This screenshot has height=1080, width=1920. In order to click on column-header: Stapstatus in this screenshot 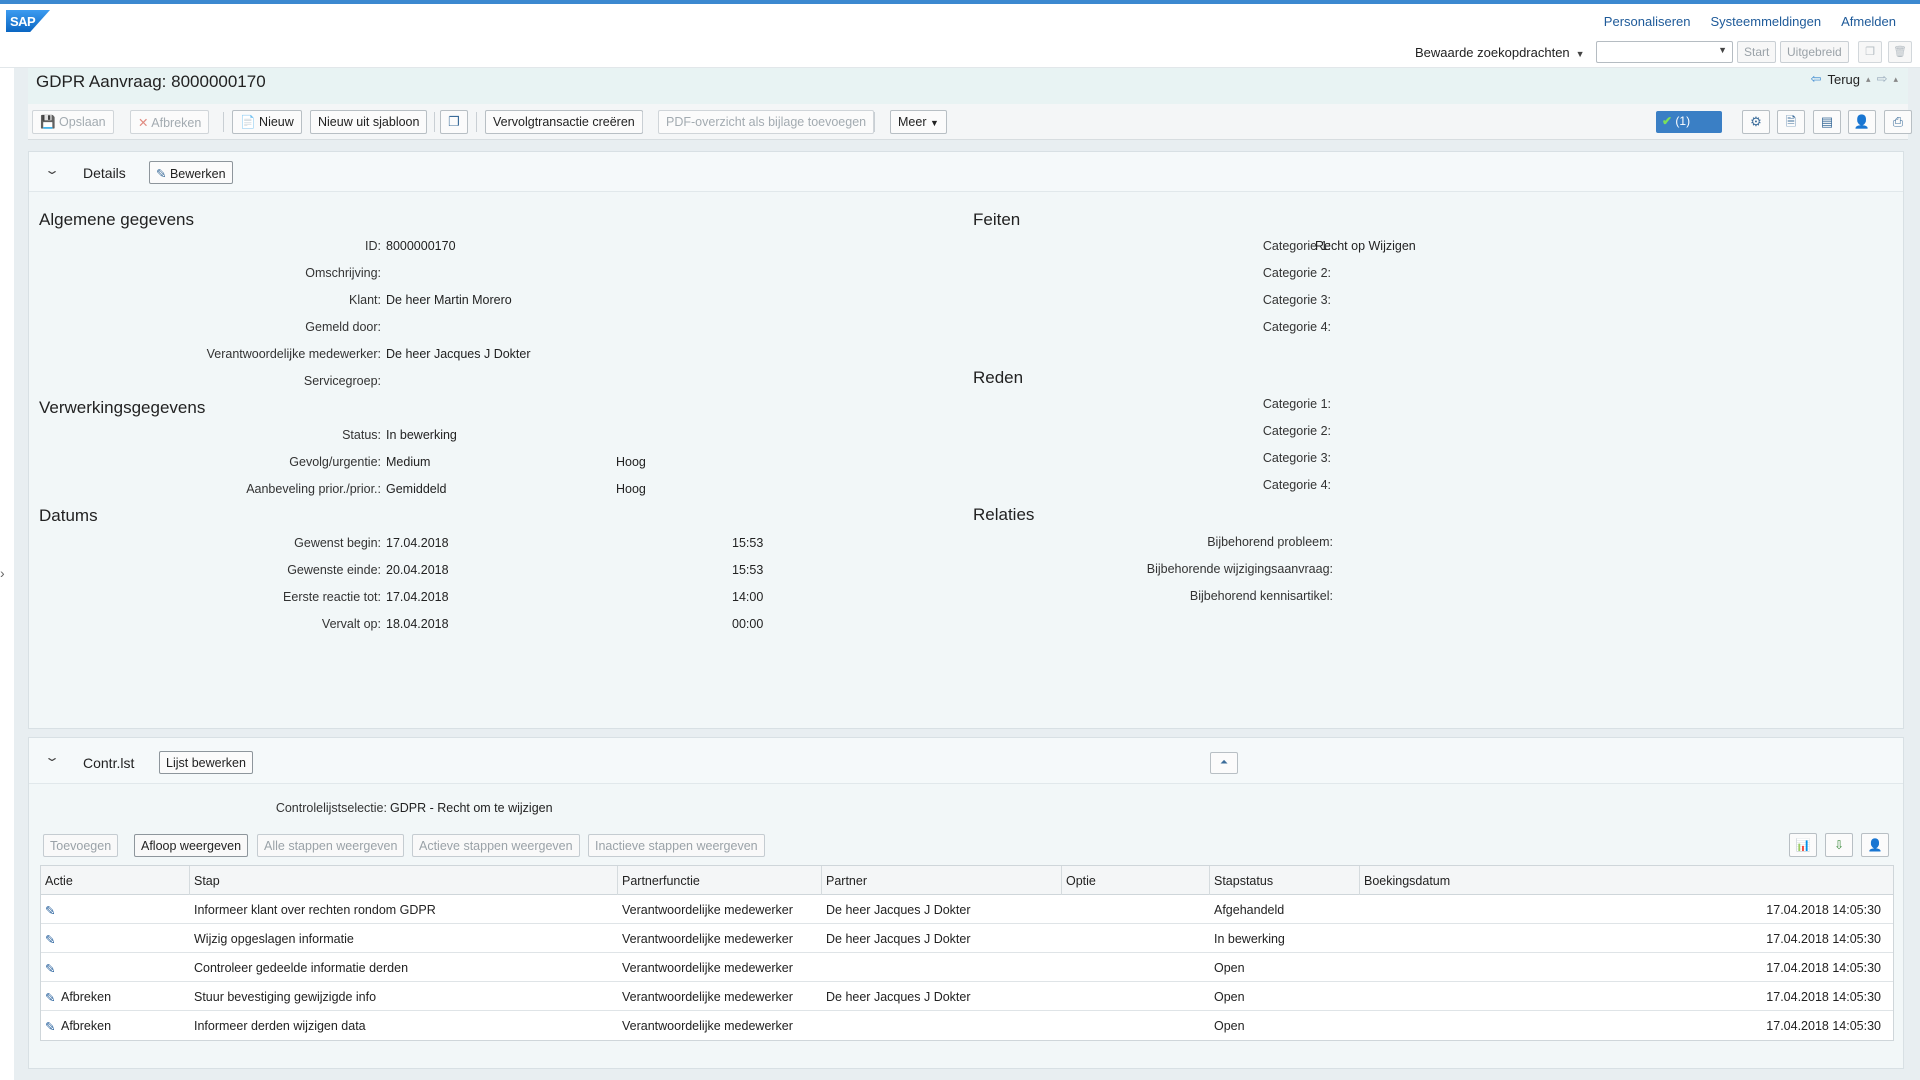, I will do `click(1243, 881)`.